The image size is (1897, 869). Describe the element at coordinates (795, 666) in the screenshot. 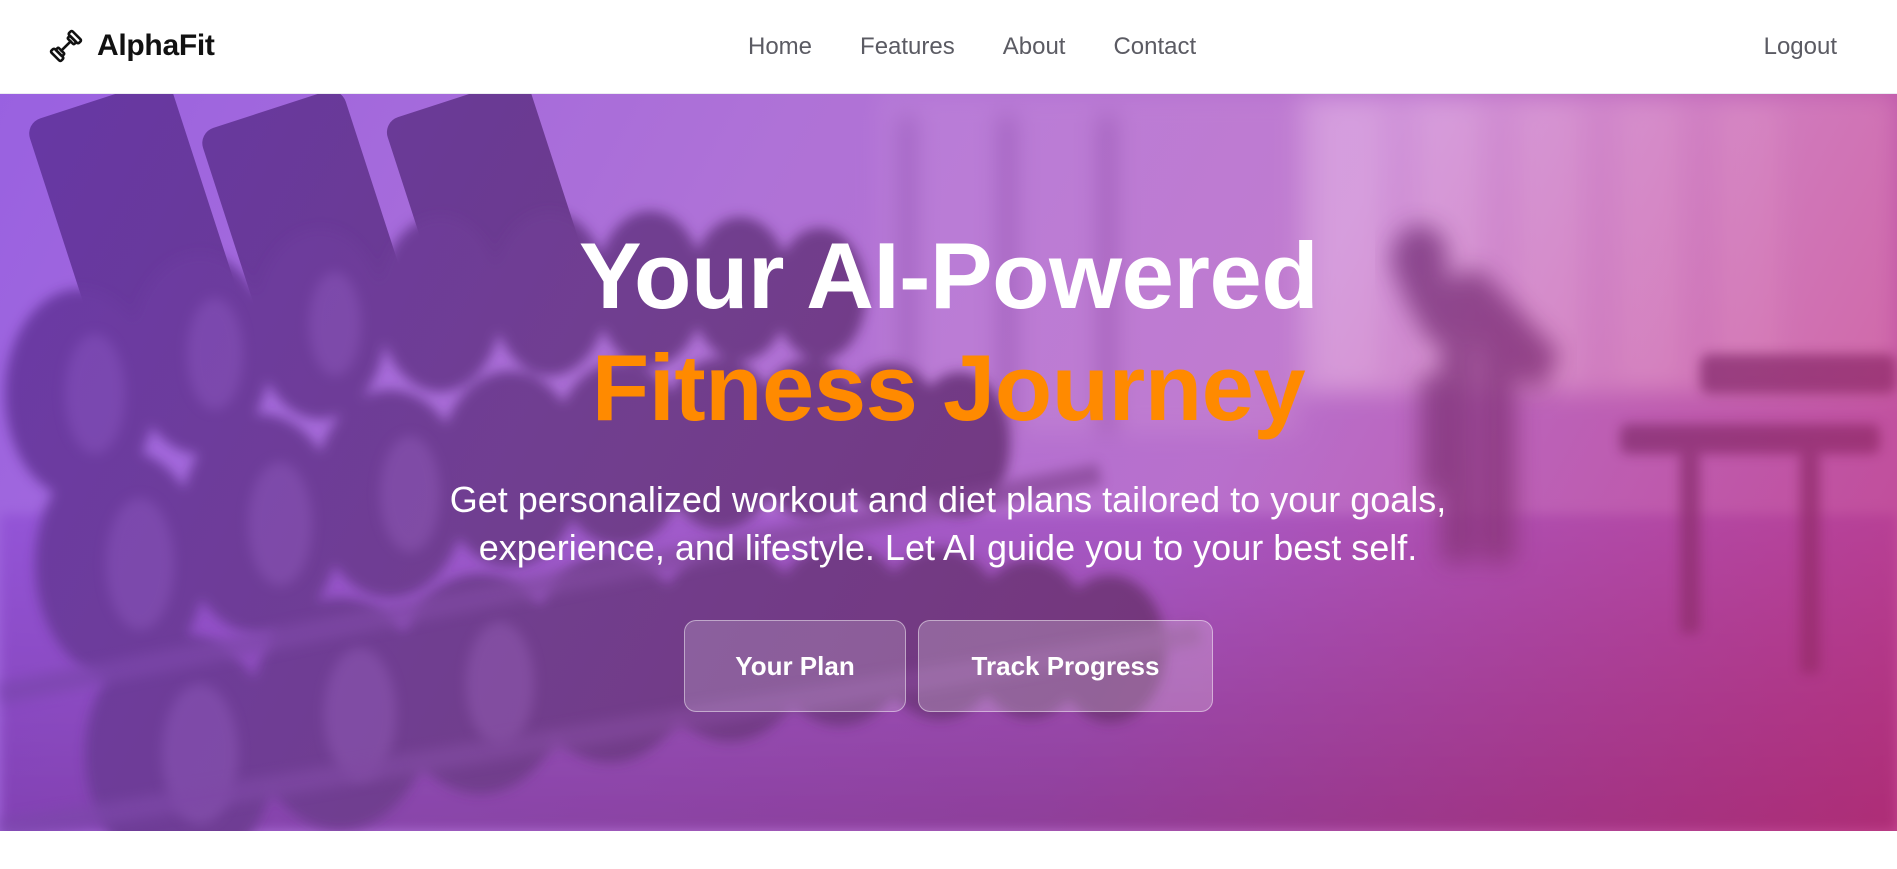

I see `your-plan-button: Your Plan` at that location.